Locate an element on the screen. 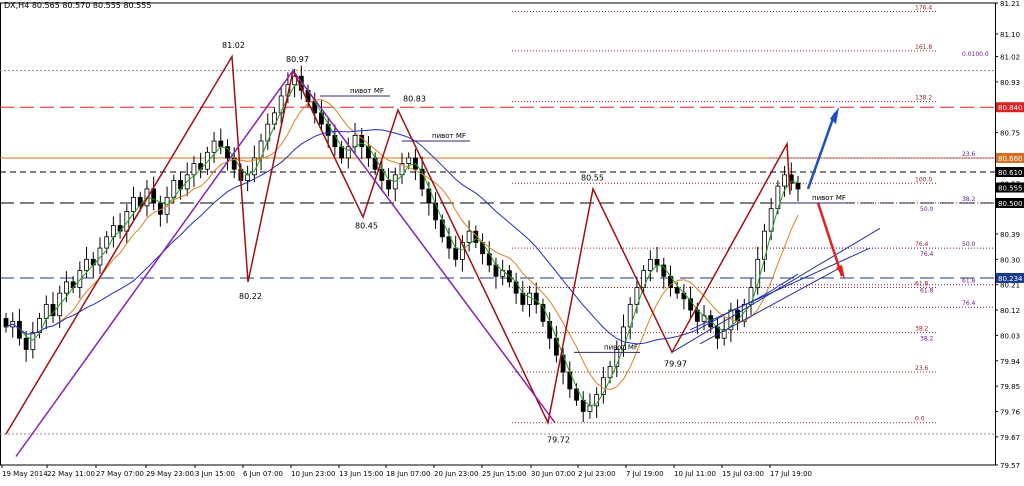  x-tick-label: 27 May 07:00 is located at coordinates (120, 474).